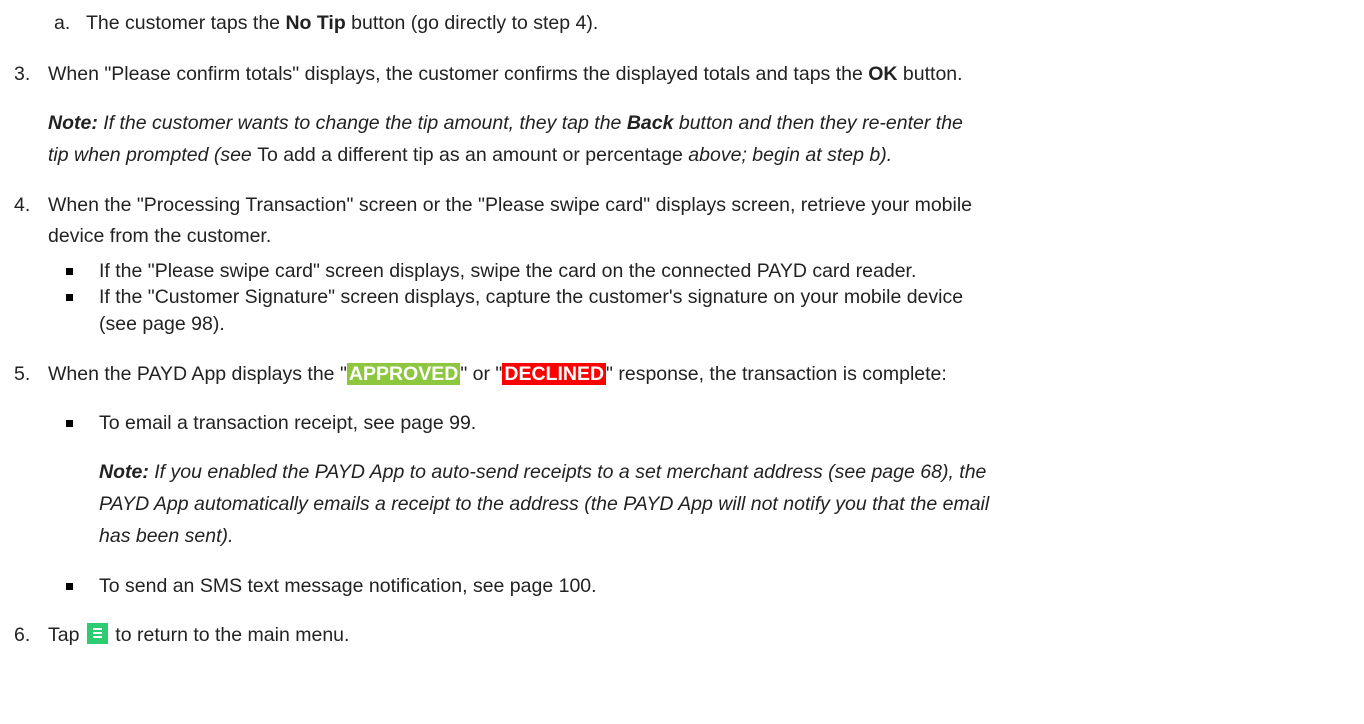 The width and height of the screenshot is (1364, 724). Describe the element at coordinates (776, 374) in the screenshot. I see `step-5-post: " response, the transaction is complete:` at that location.